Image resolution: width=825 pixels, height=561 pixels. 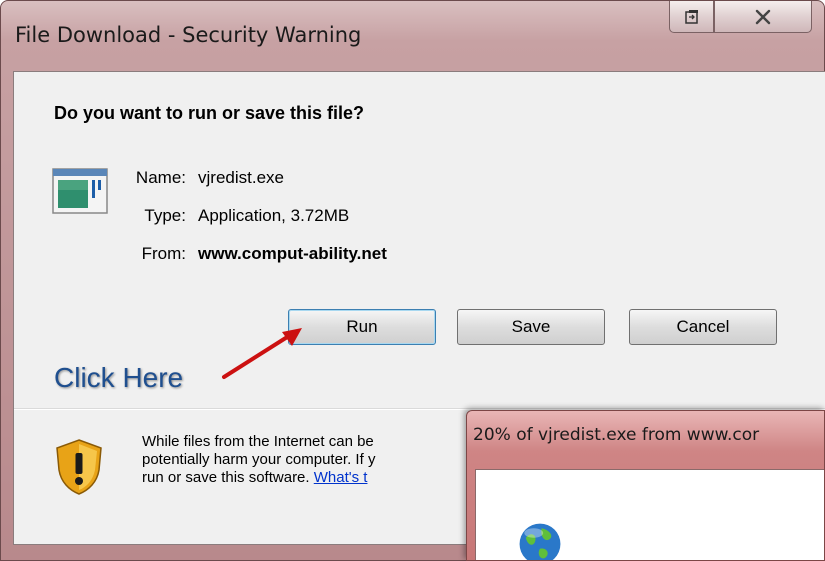 I want to click on annotation-arrow, so click(x=262, y=353).